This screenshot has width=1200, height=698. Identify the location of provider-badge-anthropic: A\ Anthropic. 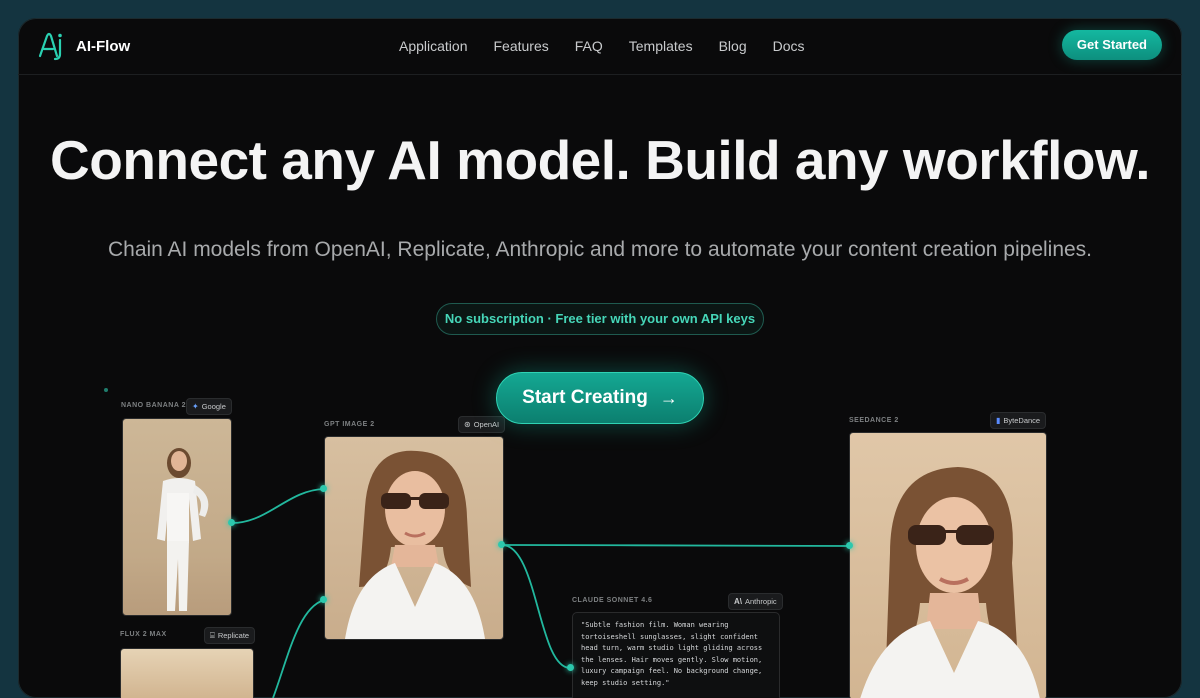
(755, 601).